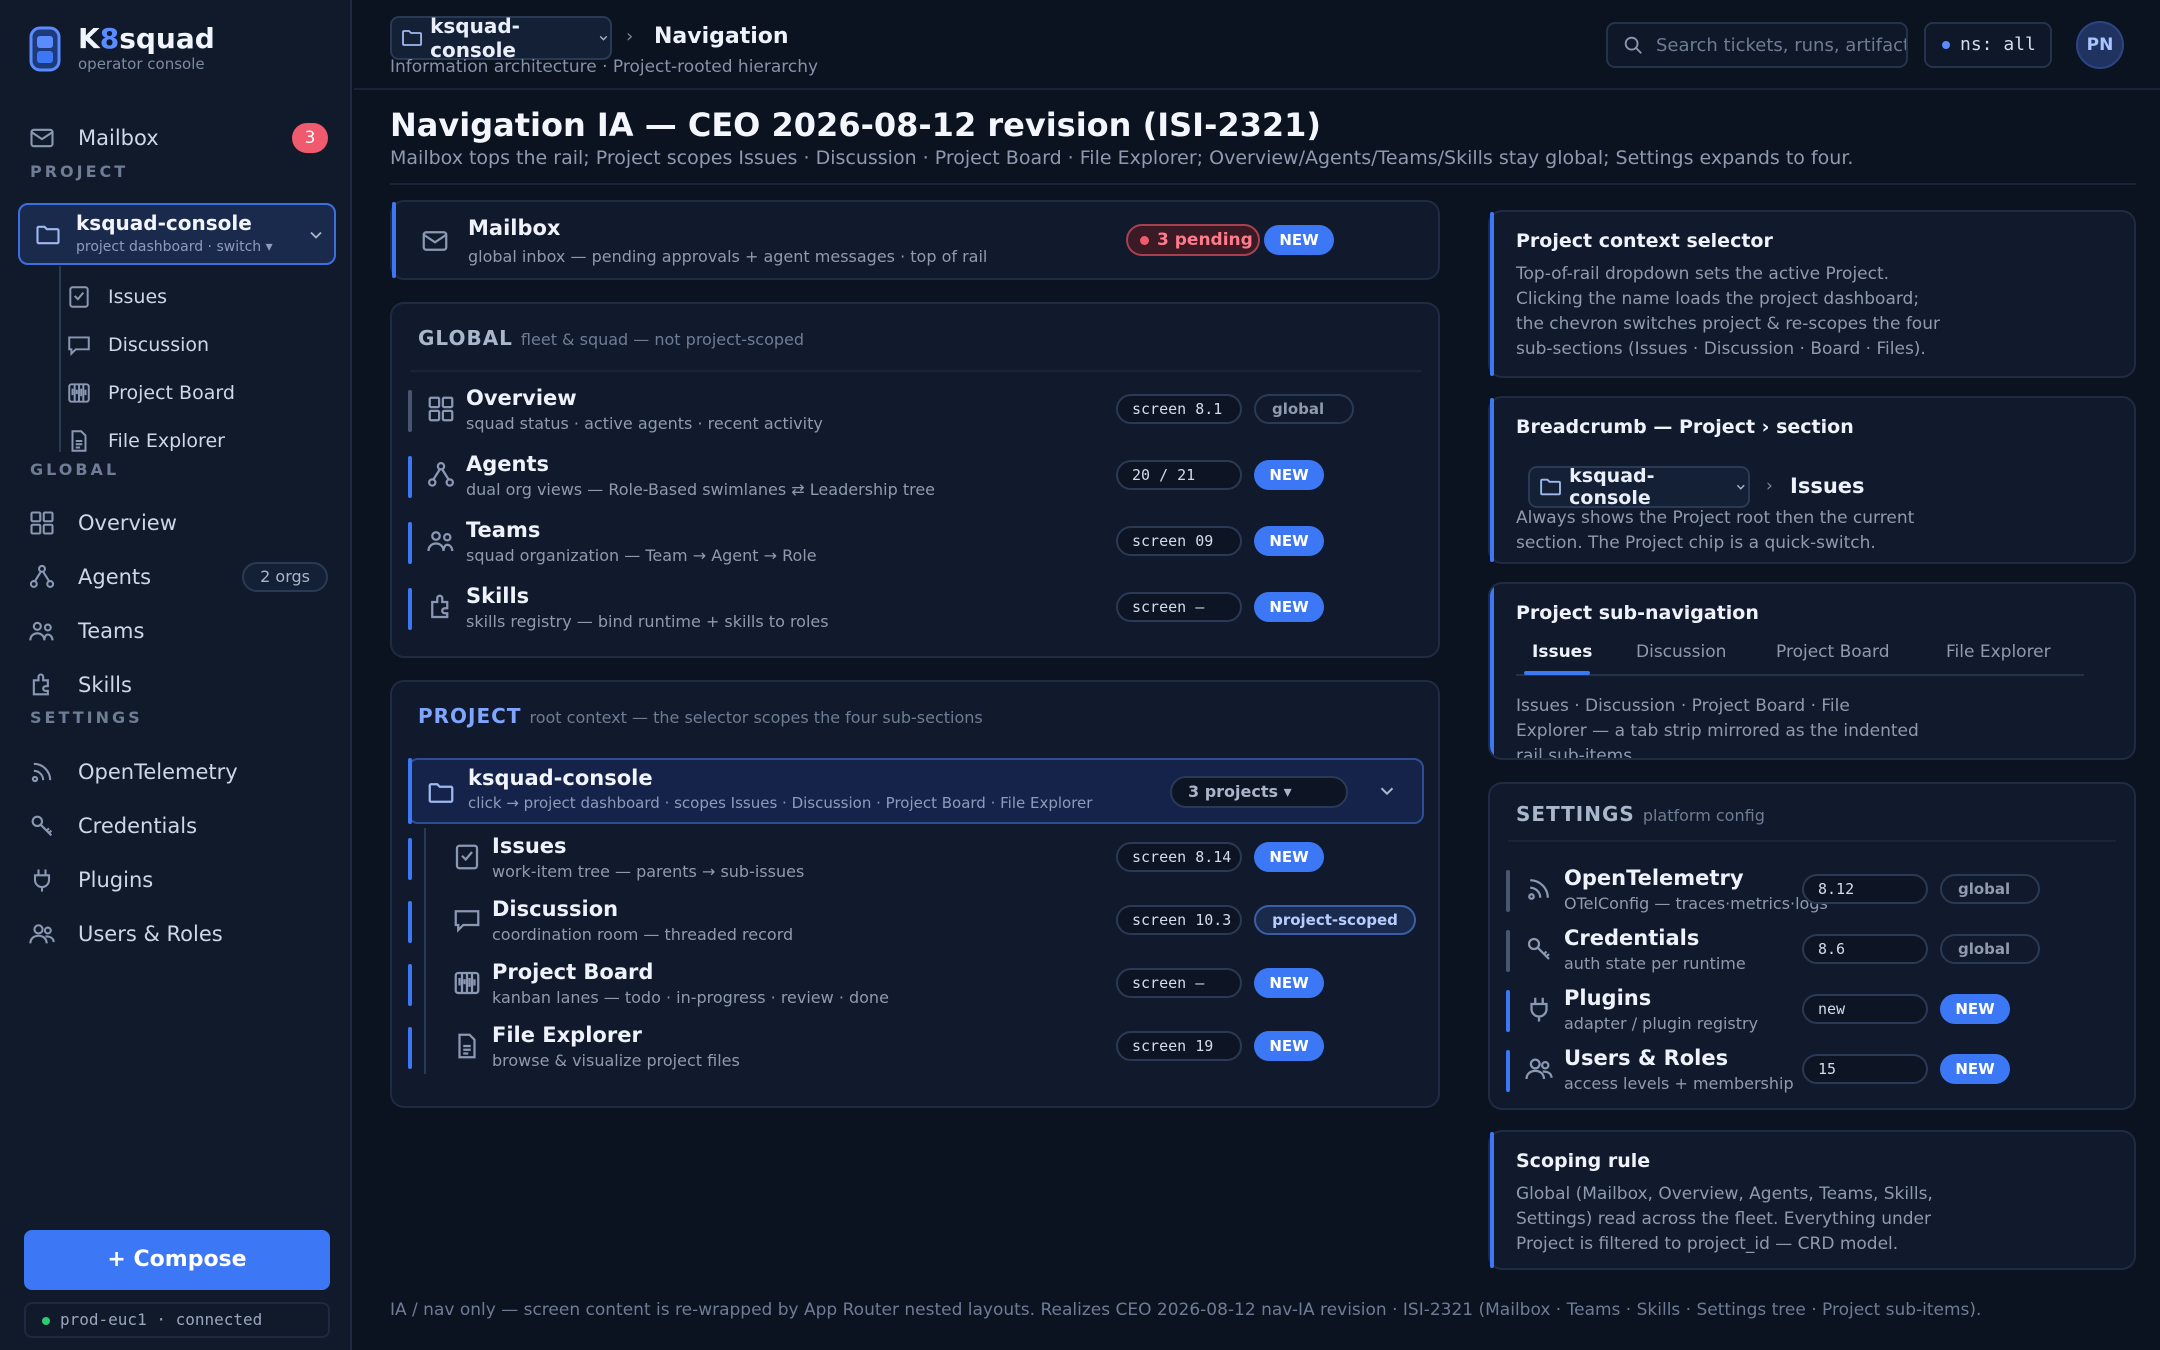 Image resolution: width=2160 pixels, height=1350 pixels. What do you see at coordinates (166, 441) in the screenshot?
I see `sidebar-item-label: File Explorer` at bounding box center [166, 441].